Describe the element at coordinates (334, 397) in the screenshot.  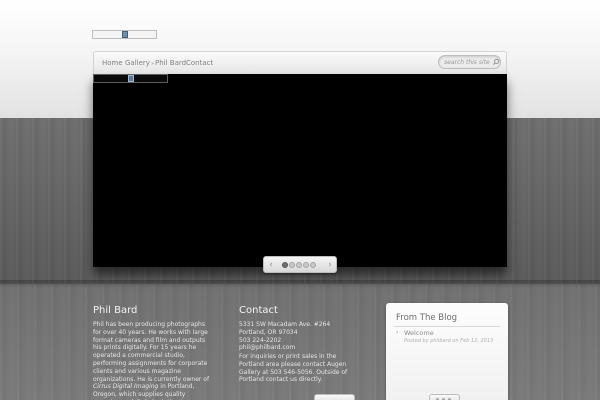
I see `contact-button-partial` at that location.